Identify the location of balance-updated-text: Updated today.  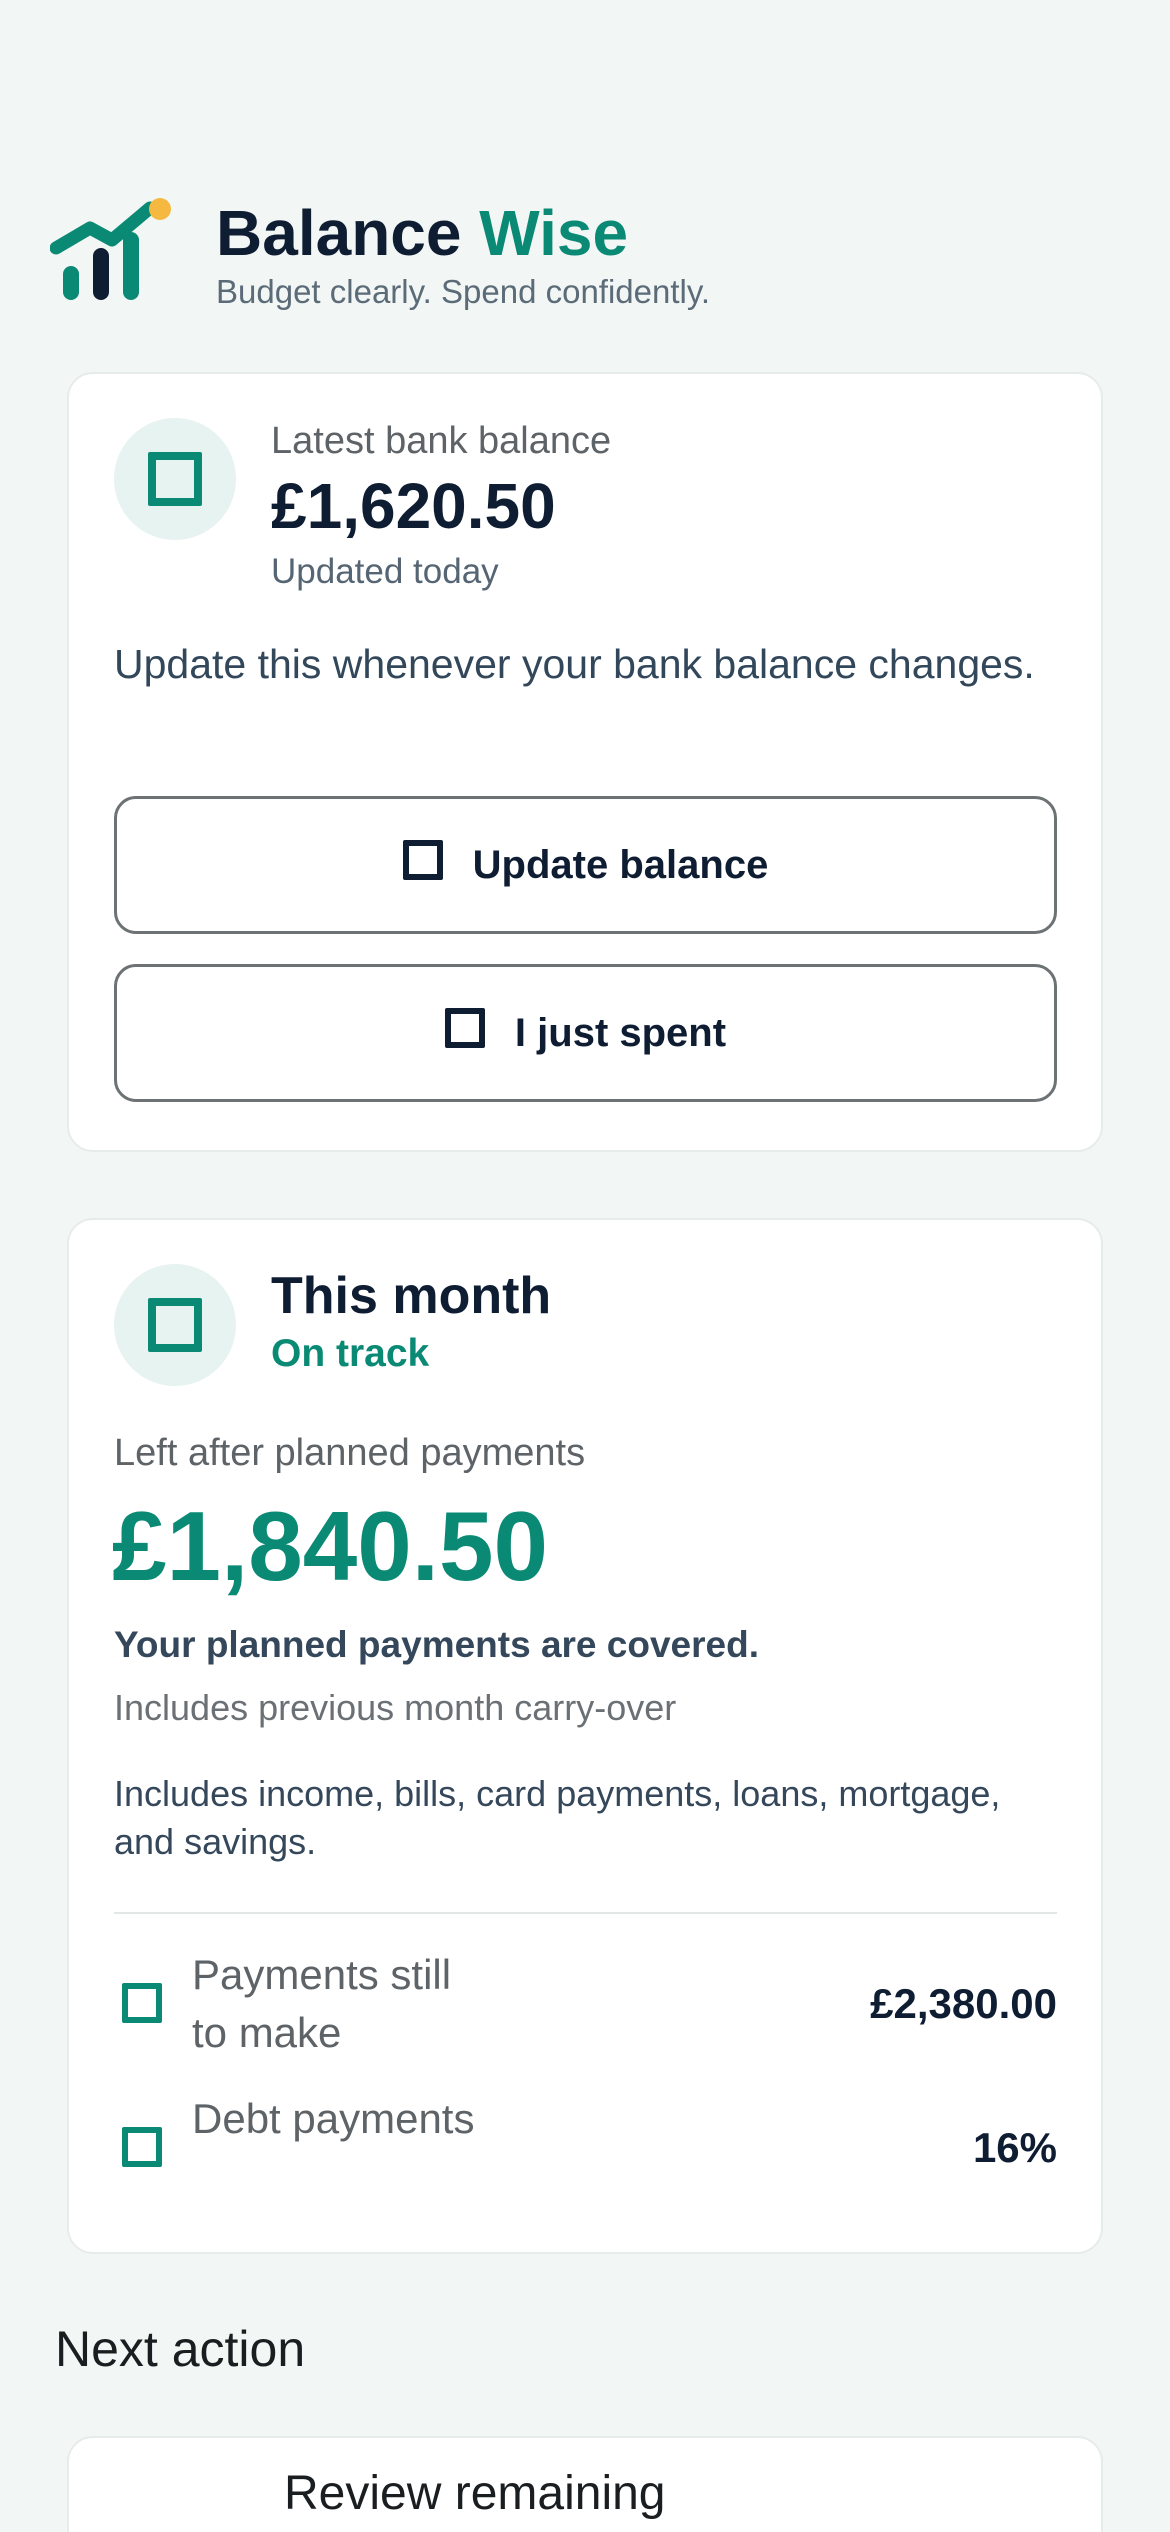
(385, 571).